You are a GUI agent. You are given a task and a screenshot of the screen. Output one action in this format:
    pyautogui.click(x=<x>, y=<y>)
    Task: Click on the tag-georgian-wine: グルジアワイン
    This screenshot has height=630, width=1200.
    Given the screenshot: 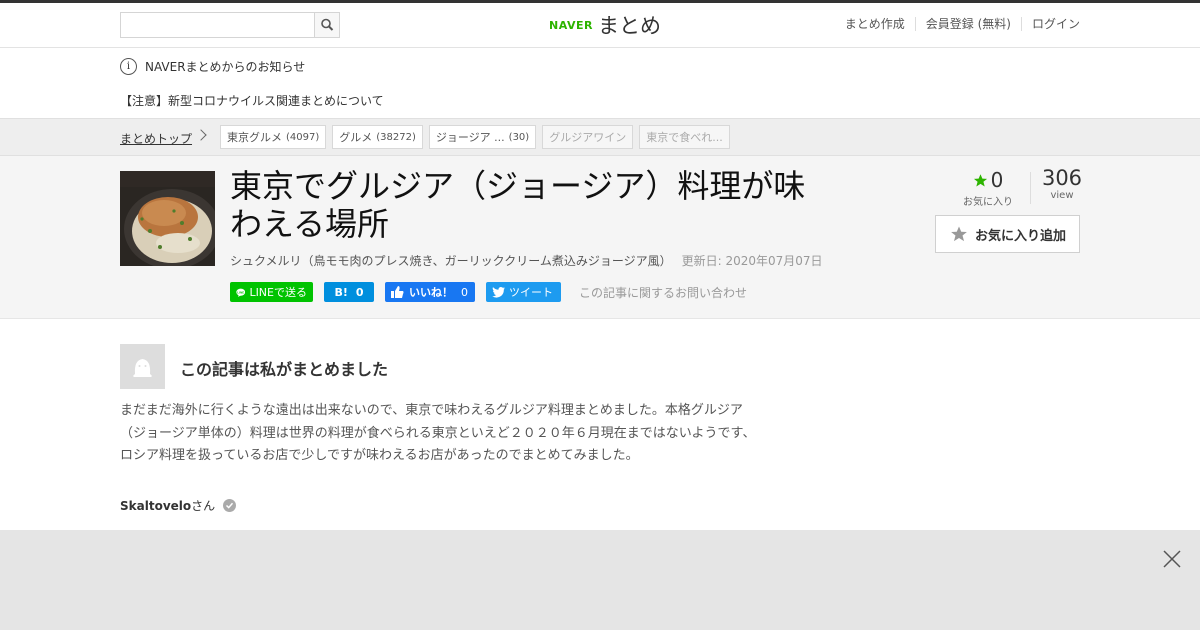 What is the action you would take?
    pyautogui.click(x=588, y=137)
    